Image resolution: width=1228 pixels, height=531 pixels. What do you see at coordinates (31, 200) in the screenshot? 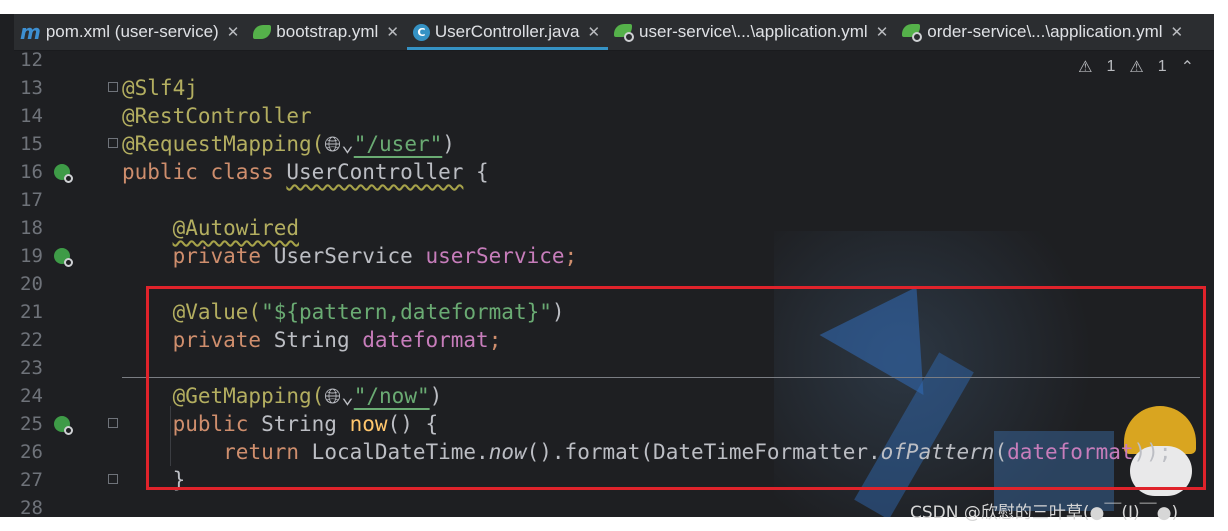
I see `line-number: 17` at bounding box center [31, 200].